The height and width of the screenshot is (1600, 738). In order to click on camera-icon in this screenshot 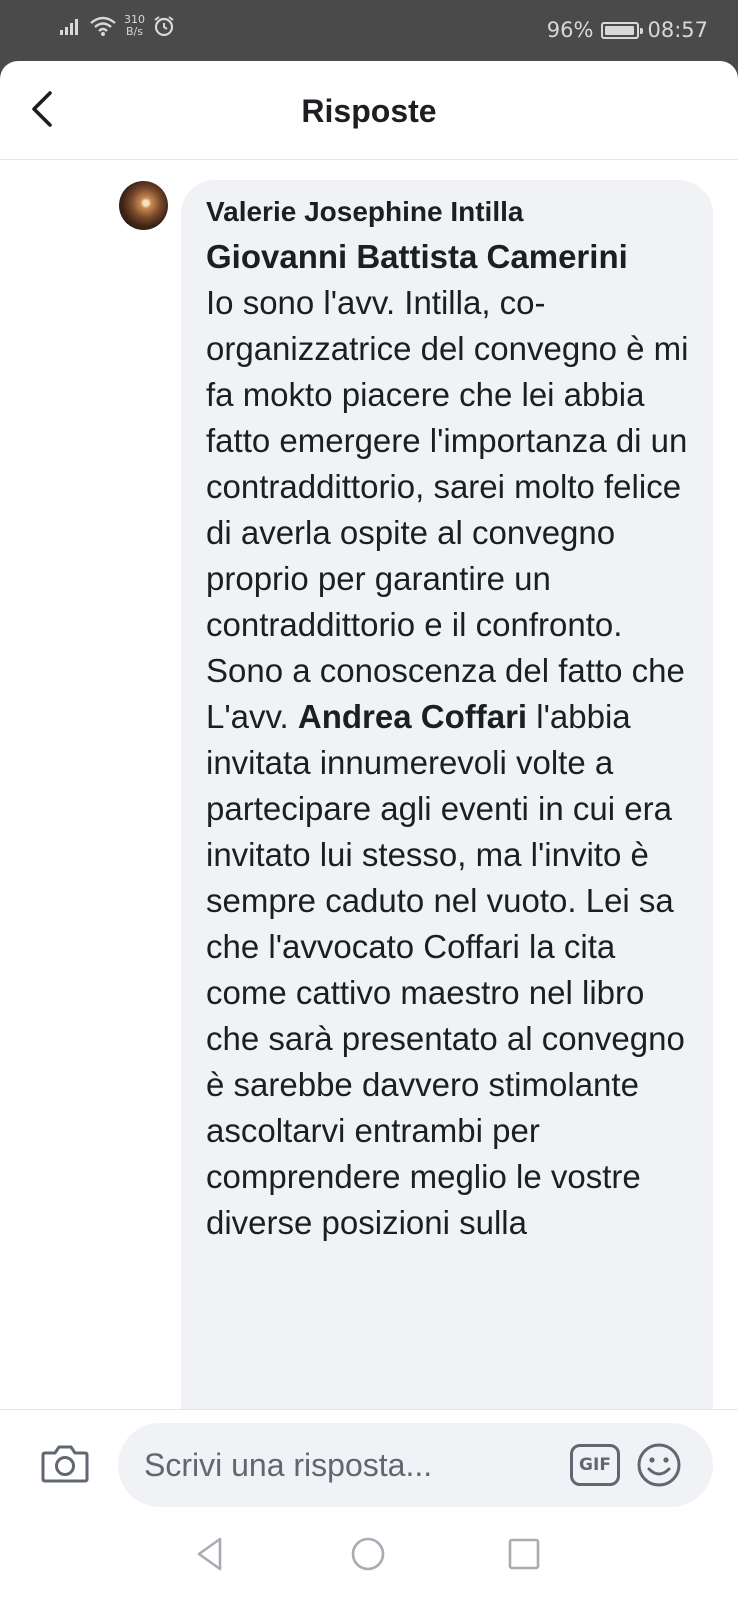, I will do `click(65, 1464)`.